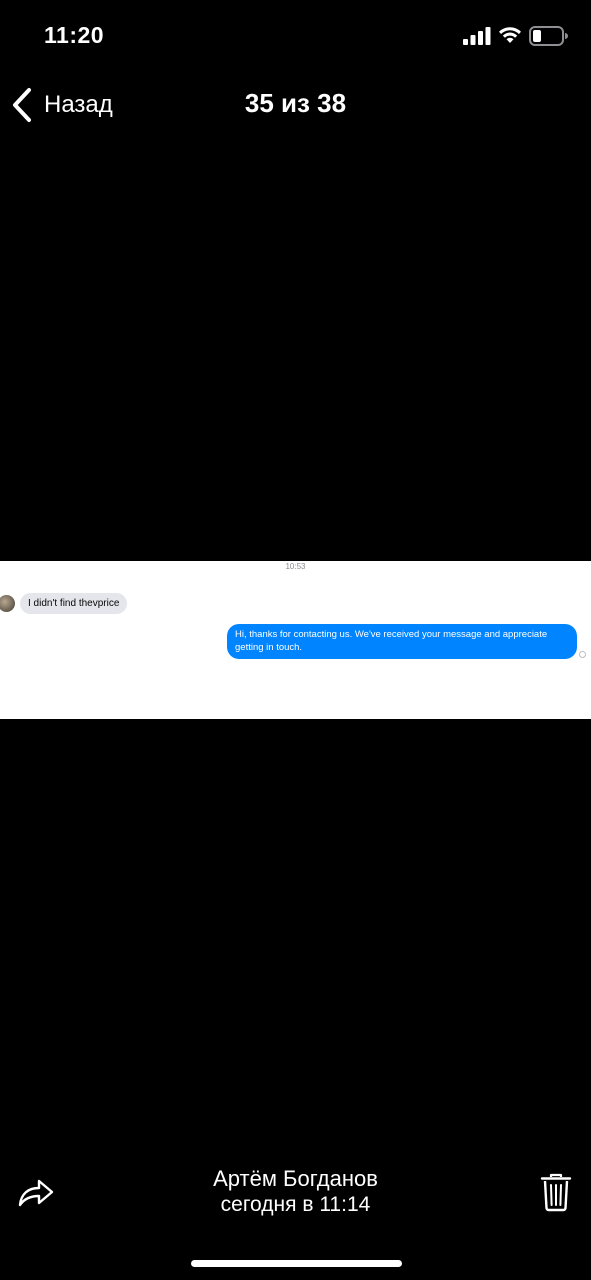 The height and width of the screenshot is (1280, 591). What do you see at coordinates (477, 36) in the screenshot?
I see `signal-icon` at bounding box center [477, 36].